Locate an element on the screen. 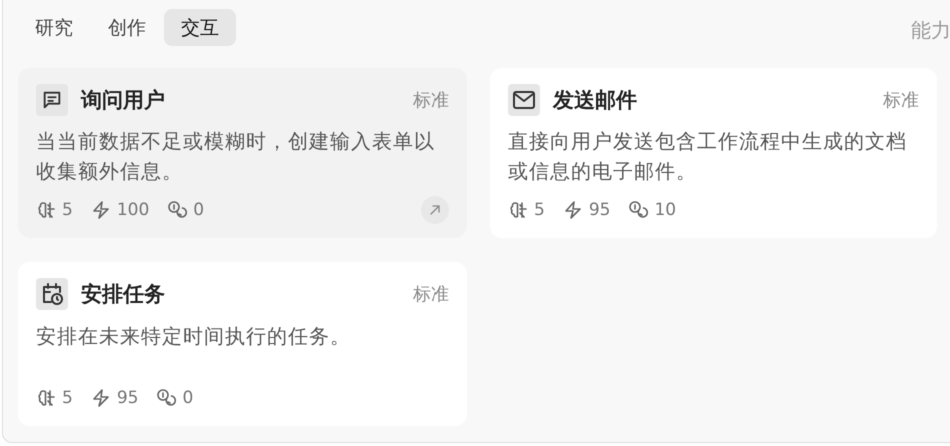 The image size is (950, 446). calendar-clock-icon is located at coordinates (52, 294).